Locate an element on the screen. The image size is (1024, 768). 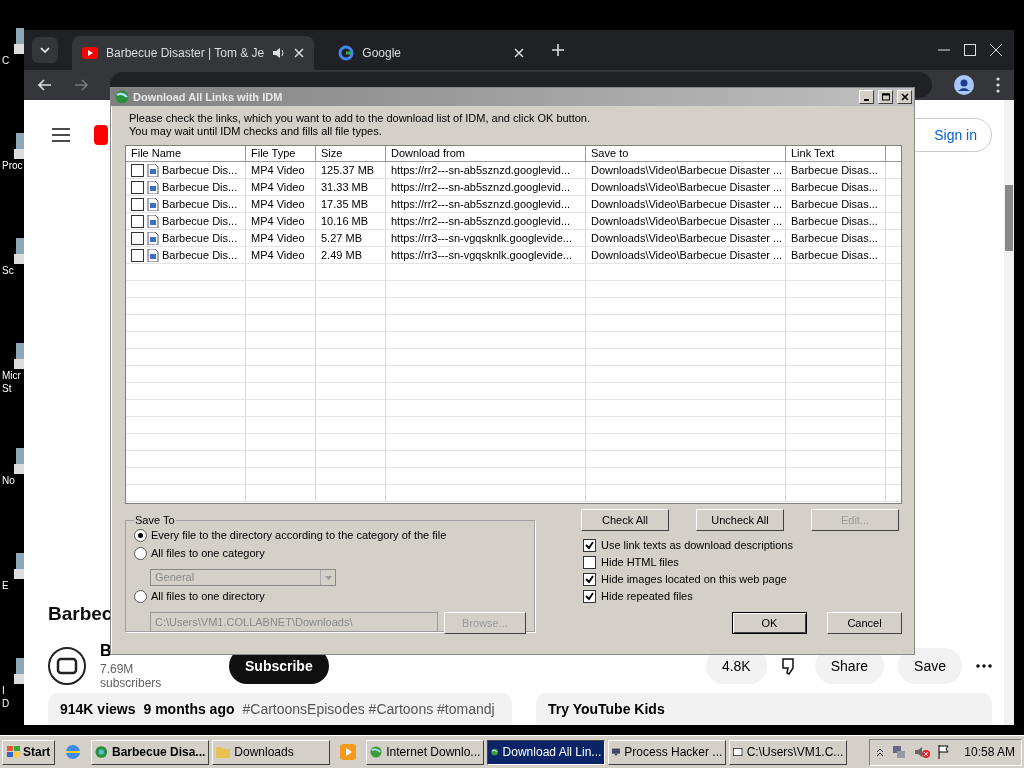
desktop-icon-label: No is located at coordinates (8, 480).